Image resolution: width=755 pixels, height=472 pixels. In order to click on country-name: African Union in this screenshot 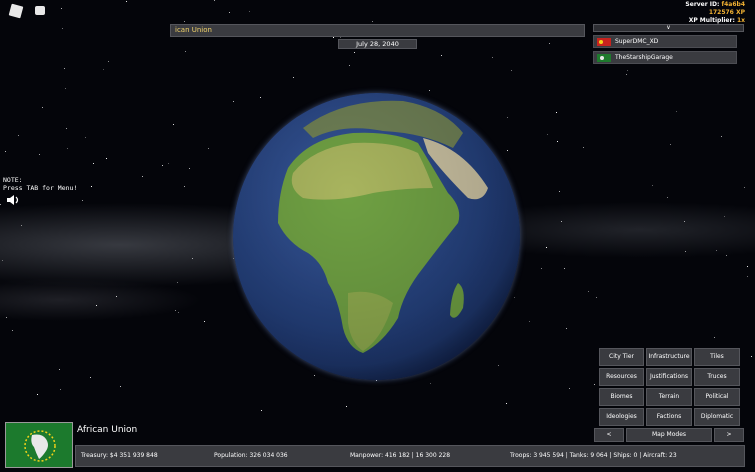, I will do `click(107, 430)`.